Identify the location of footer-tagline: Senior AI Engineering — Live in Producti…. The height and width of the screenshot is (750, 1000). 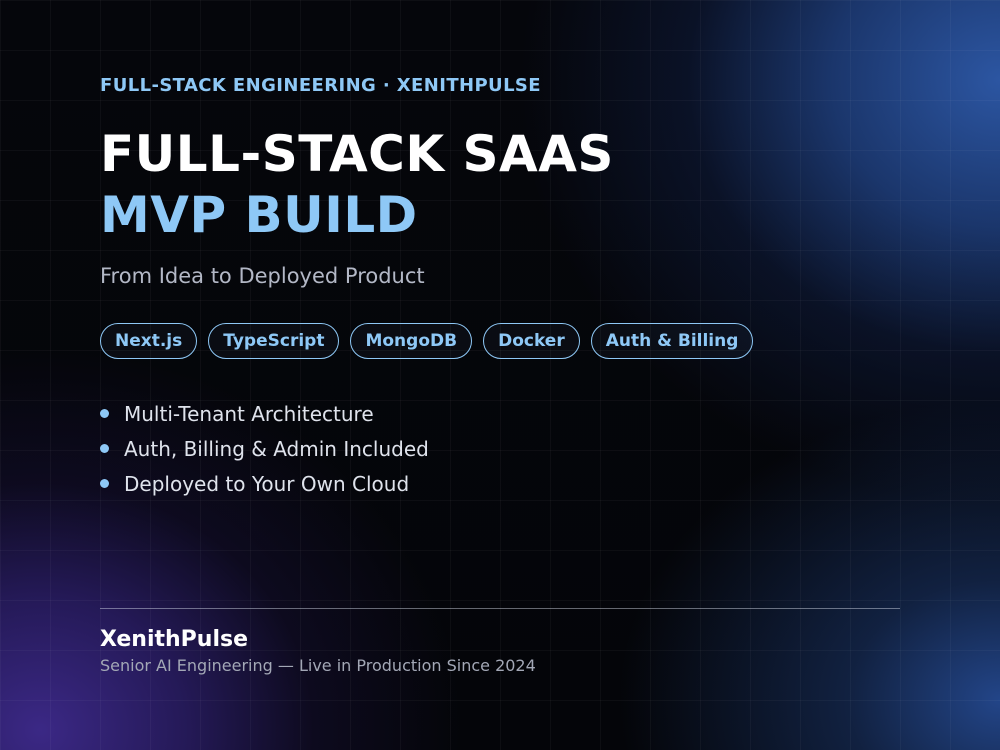
(318, 665).